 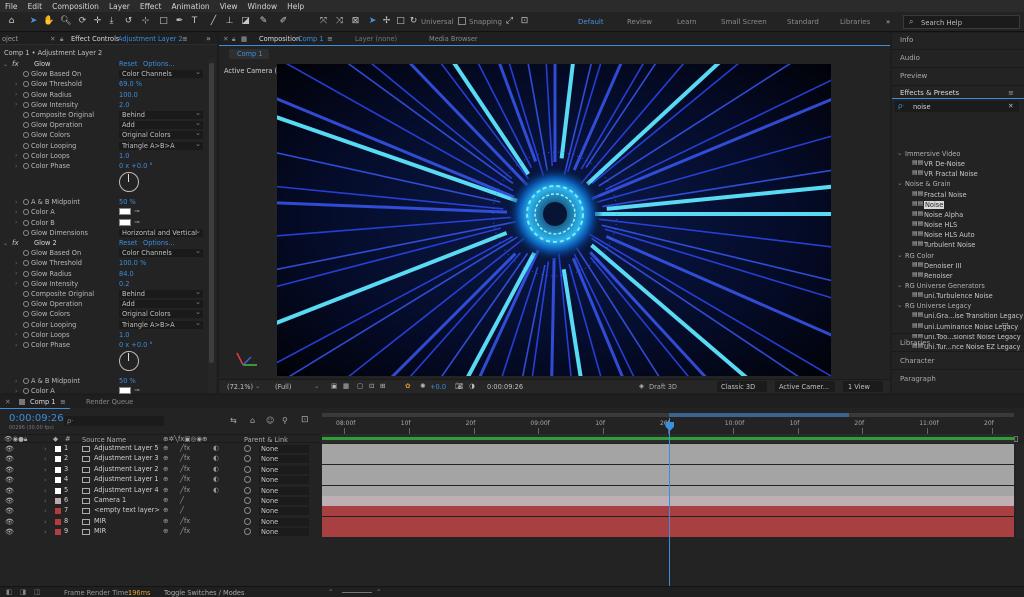 What do you see at coordinates (379, 592) in the screenshot?
I see `zoom-in-icon: ⌃` at bounding box center [379, 592].